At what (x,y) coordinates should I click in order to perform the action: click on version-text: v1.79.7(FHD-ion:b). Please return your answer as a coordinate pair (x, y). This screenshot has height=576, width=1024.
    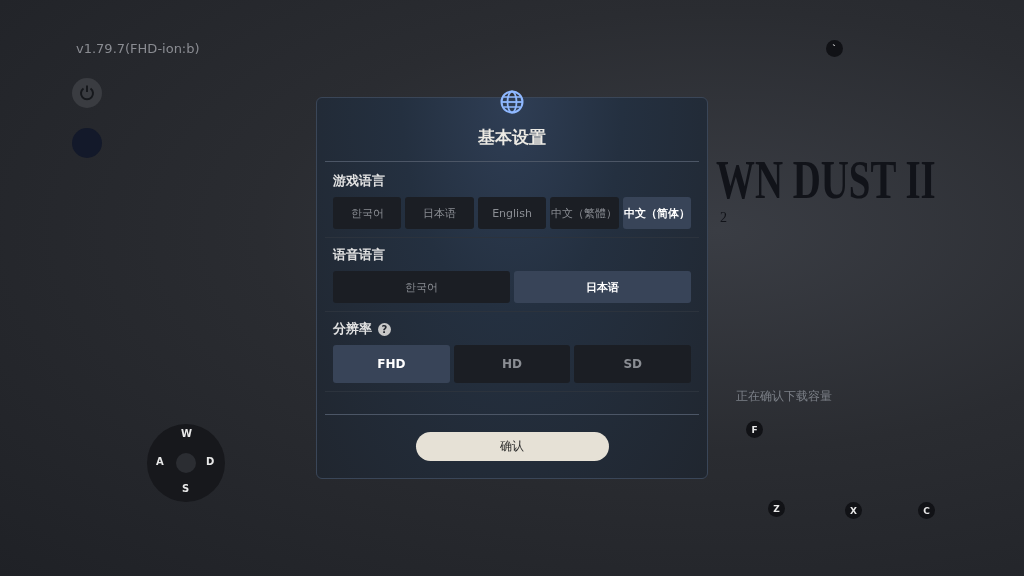
    Looking at the image, I should click on (138, 48).